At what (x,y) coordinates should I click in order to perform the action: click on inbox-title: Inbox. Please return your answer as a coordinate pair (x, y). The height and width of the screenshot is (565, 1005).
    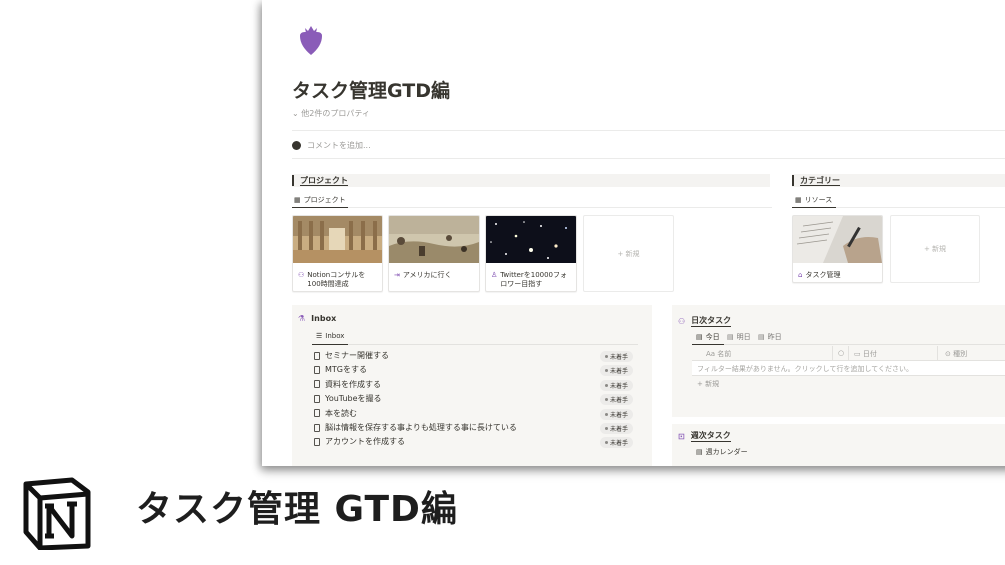
    Looking at the image, I should click on (324, 318).